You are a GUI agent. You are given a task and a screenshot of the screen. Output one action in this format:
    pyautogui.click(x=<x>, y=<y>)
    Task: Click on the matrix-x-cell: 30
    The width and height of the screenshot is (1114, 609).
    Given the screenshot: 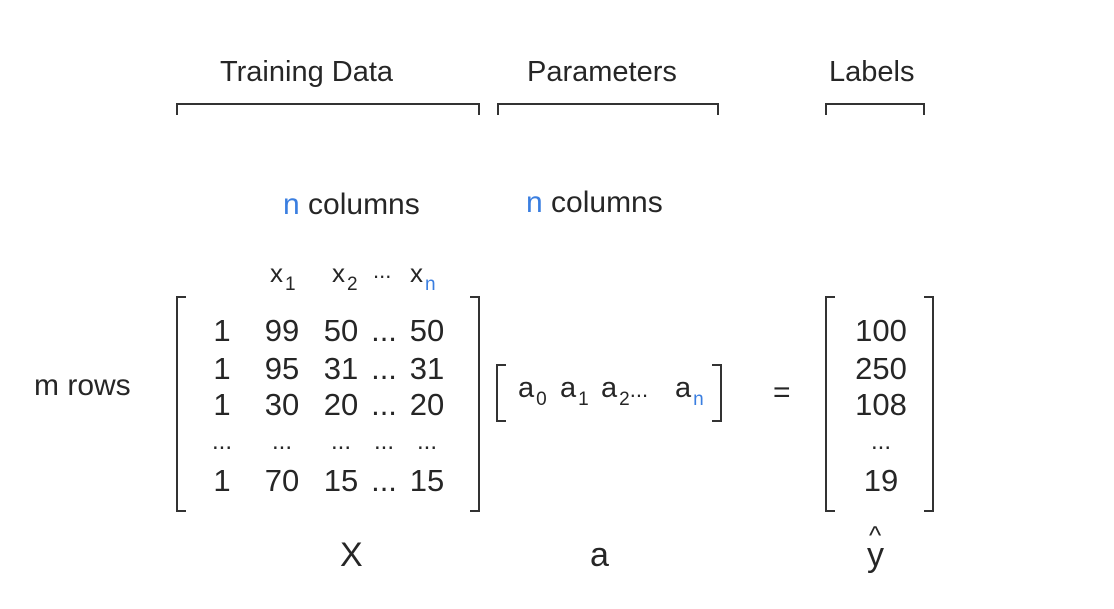 What is the action you would take?
    pyautogui.click(x=282, y=404)
    